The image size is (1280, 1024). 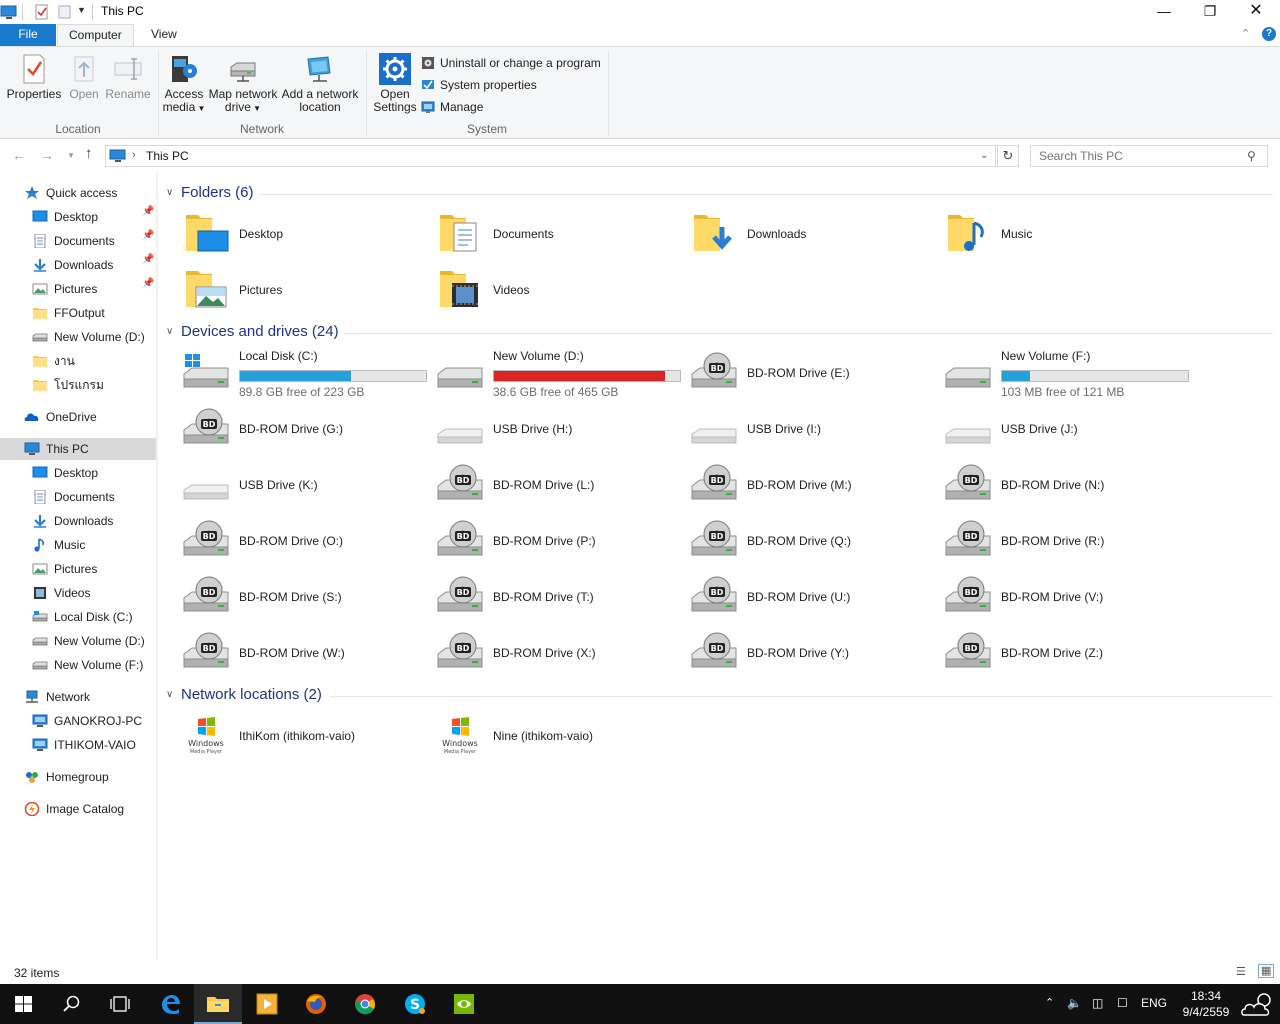 What do you see at coordinates (452, 107) in the screenshot?
I see `manage-button: Manage` at bounding box center [452, 107].